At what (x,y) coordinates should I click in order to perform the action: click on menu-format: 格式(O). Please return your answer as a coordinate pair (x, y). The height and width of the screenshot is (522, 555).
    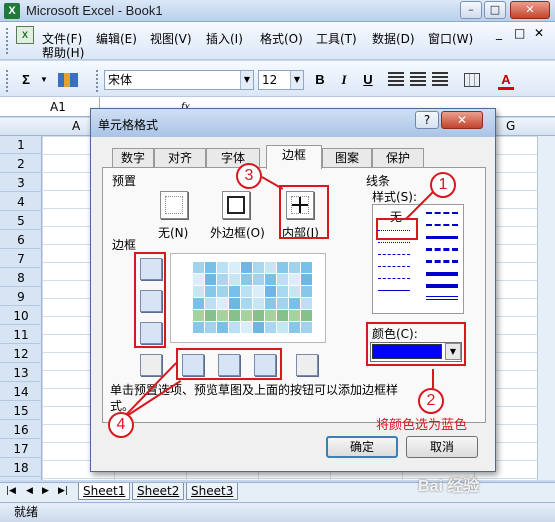
    Looking at the image, I should click on (281, 38).